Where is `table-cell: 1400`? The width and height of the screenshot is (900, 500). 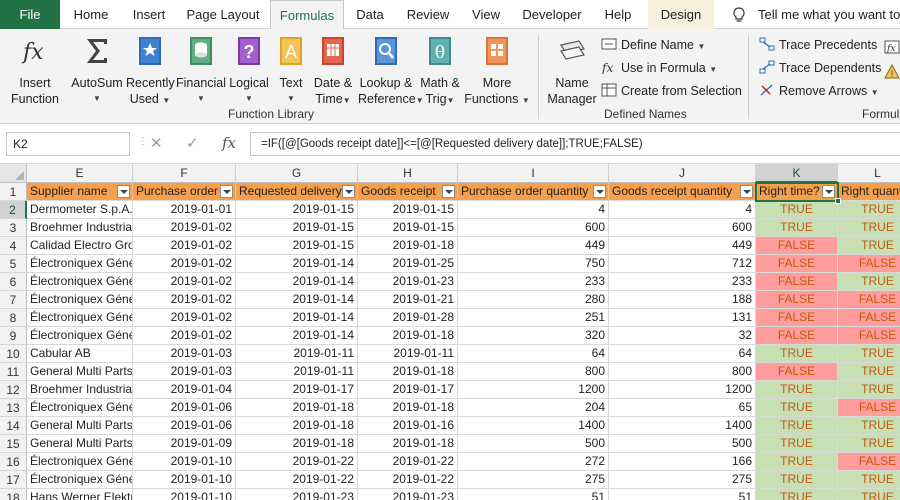
table-cell: 1400 is located at coordinates (533, 426).